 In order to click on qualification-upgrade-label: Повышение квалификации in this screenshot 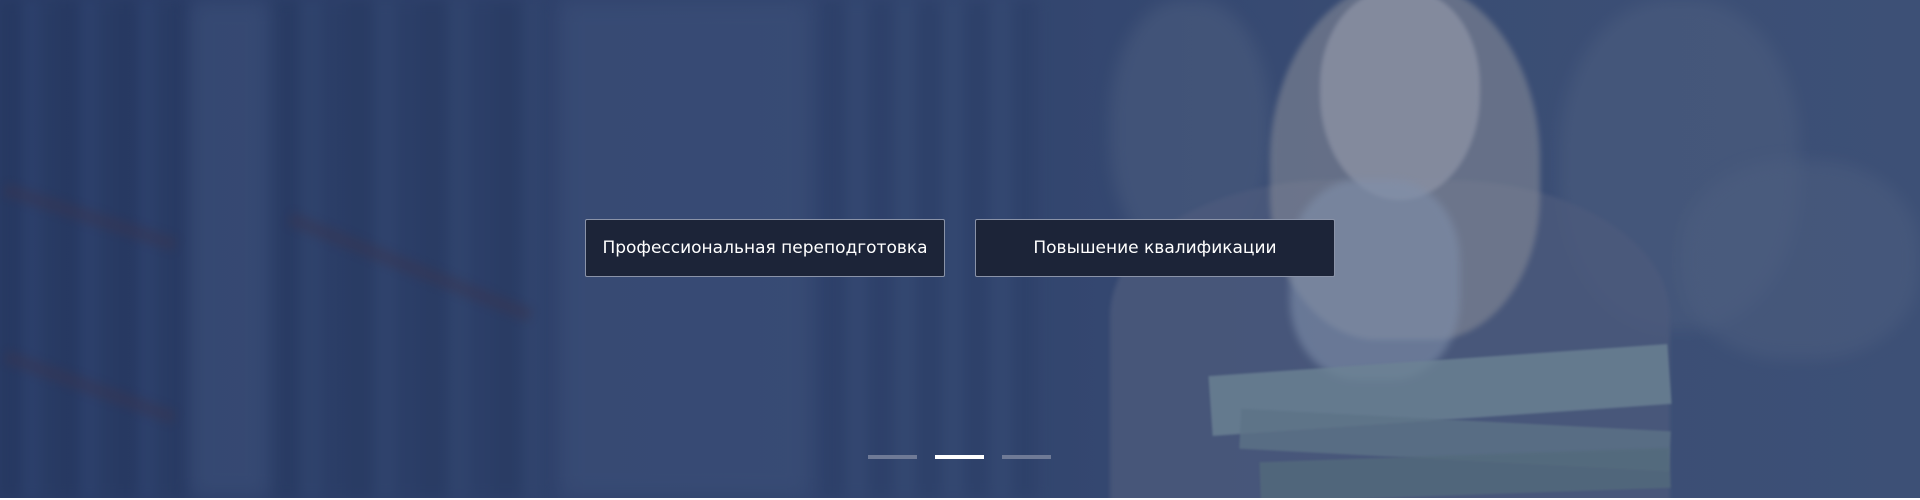, I will do `click(1155, 248)`.